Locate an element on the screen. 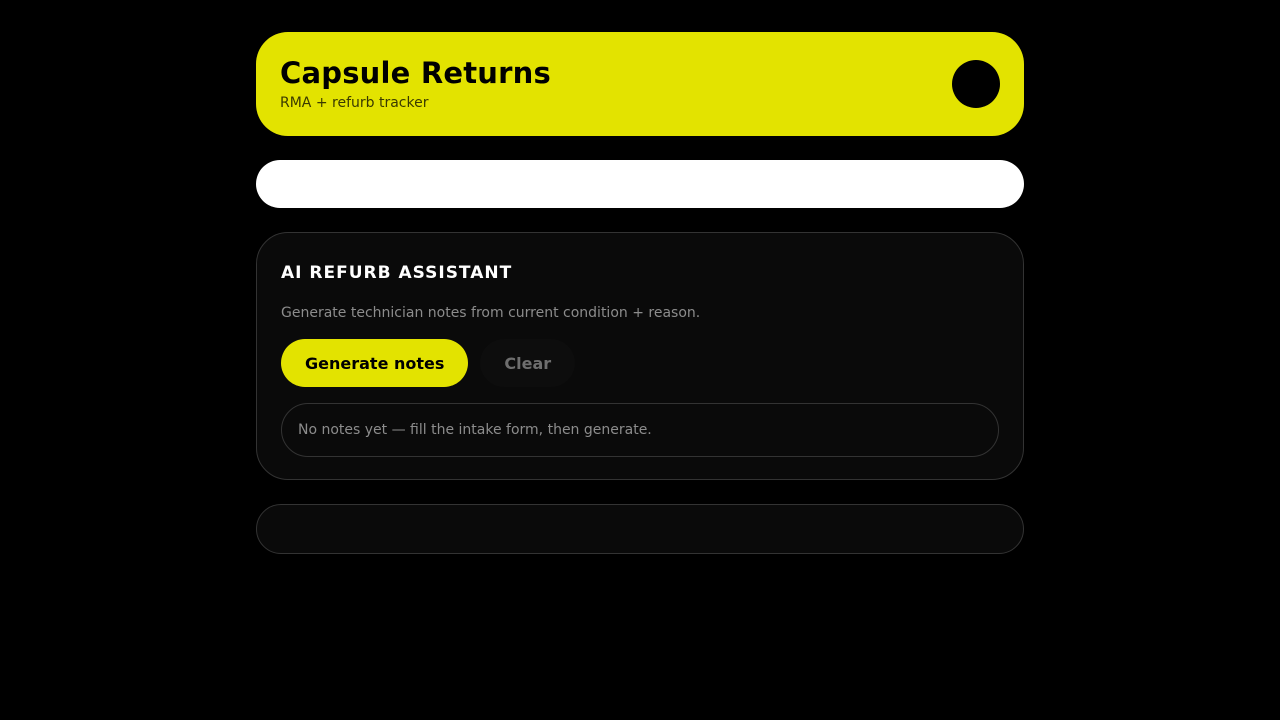 The width and height of the screenshot is (1280, 720). generate-notes-button: Generate notes is located at coordinates (375, 363).